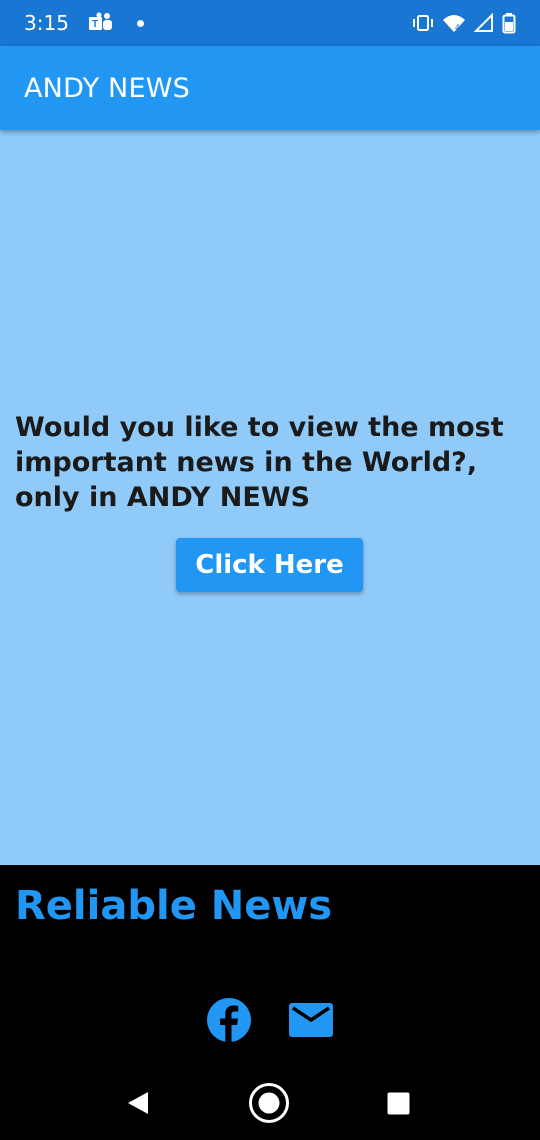  I want to click on battery-icon, so click(509, 23).